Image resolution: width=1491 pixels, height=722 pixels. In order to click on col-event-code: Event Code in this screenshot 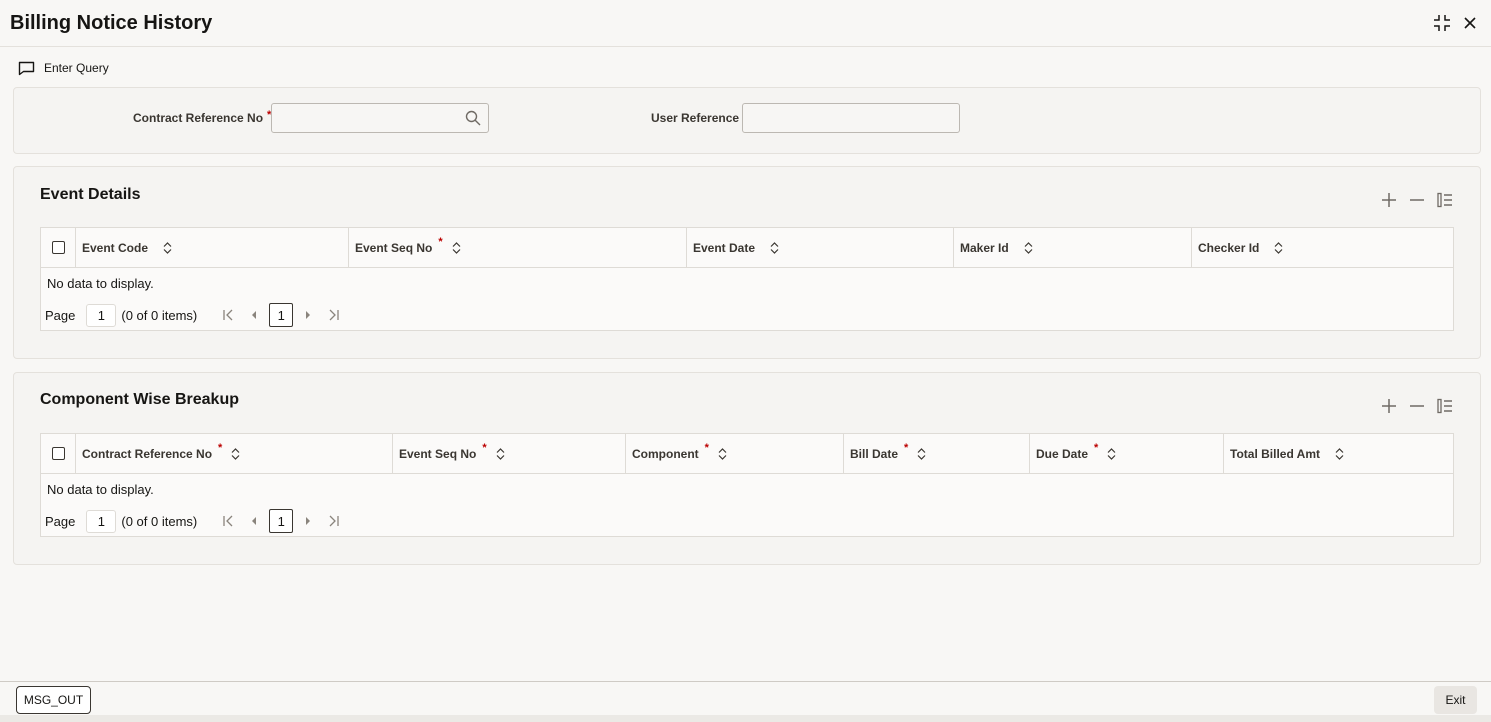, I will do `click(212, 247)`.